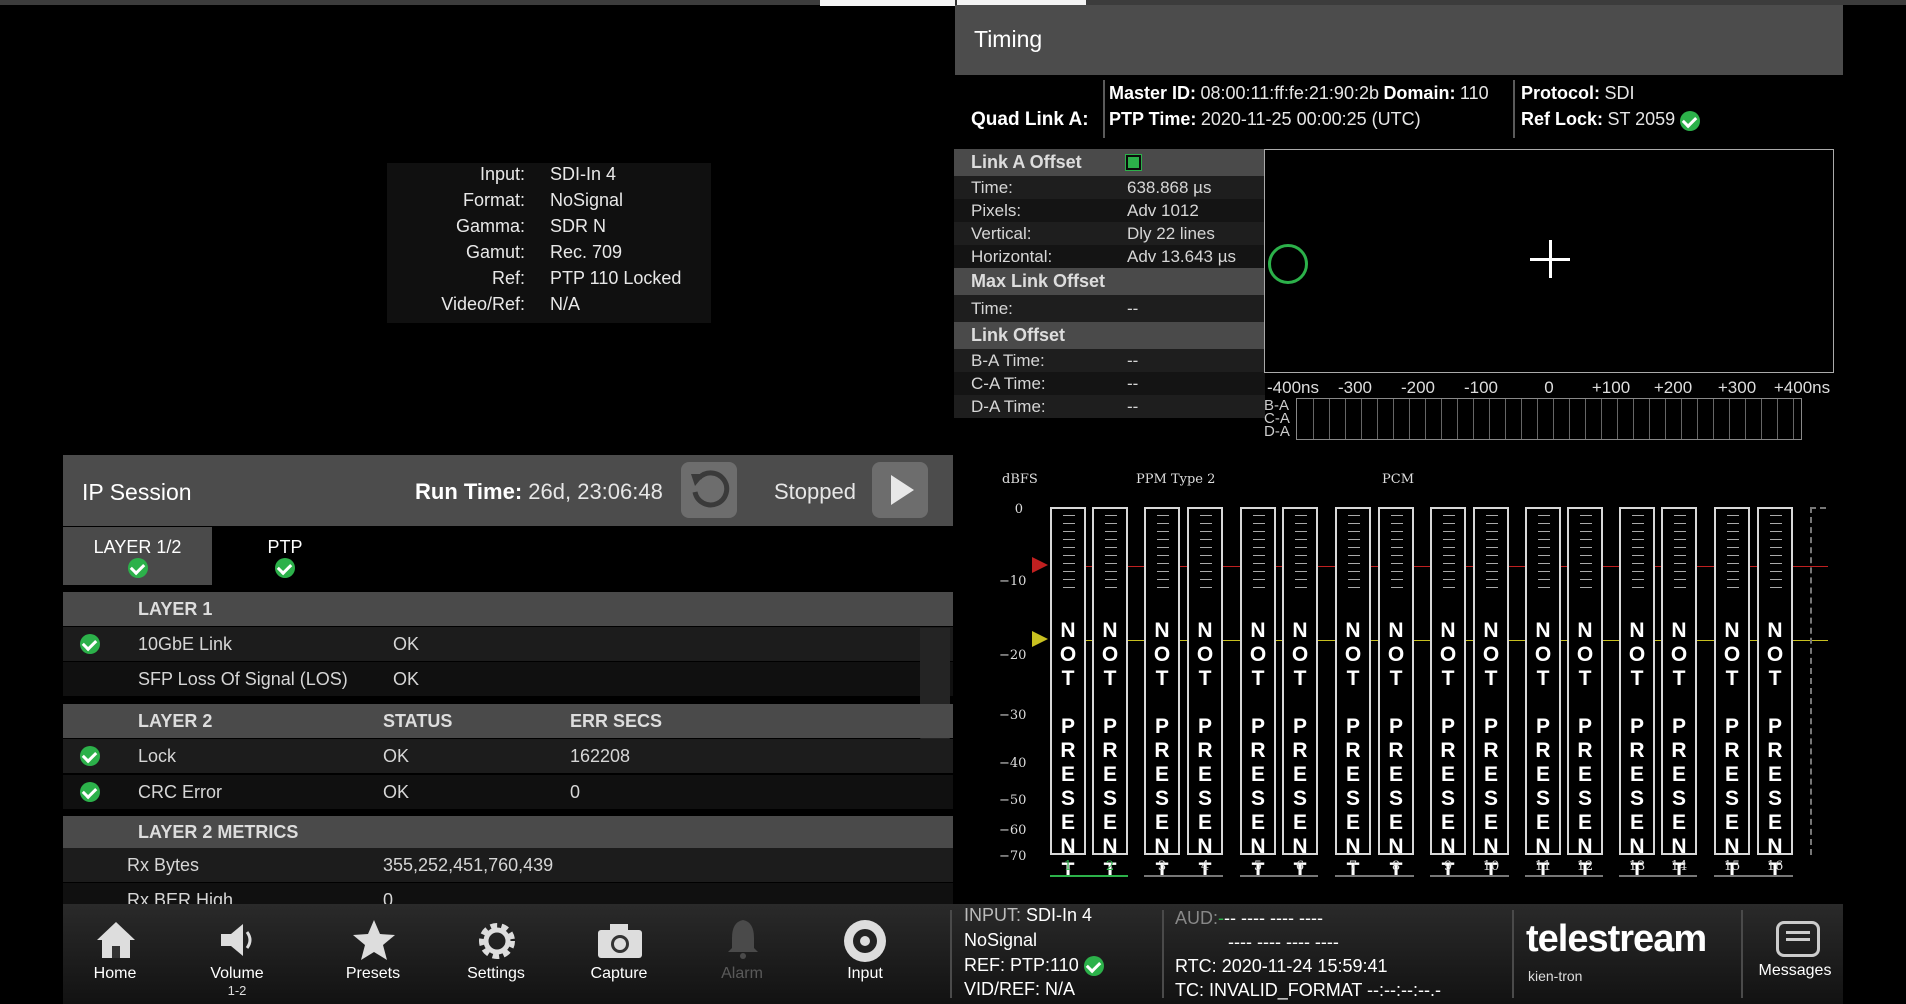 The width and height of the screenshot is (1906, 1004). I want to click on tab-layer-1-2: LAYER 1/2, so click(137, 556).